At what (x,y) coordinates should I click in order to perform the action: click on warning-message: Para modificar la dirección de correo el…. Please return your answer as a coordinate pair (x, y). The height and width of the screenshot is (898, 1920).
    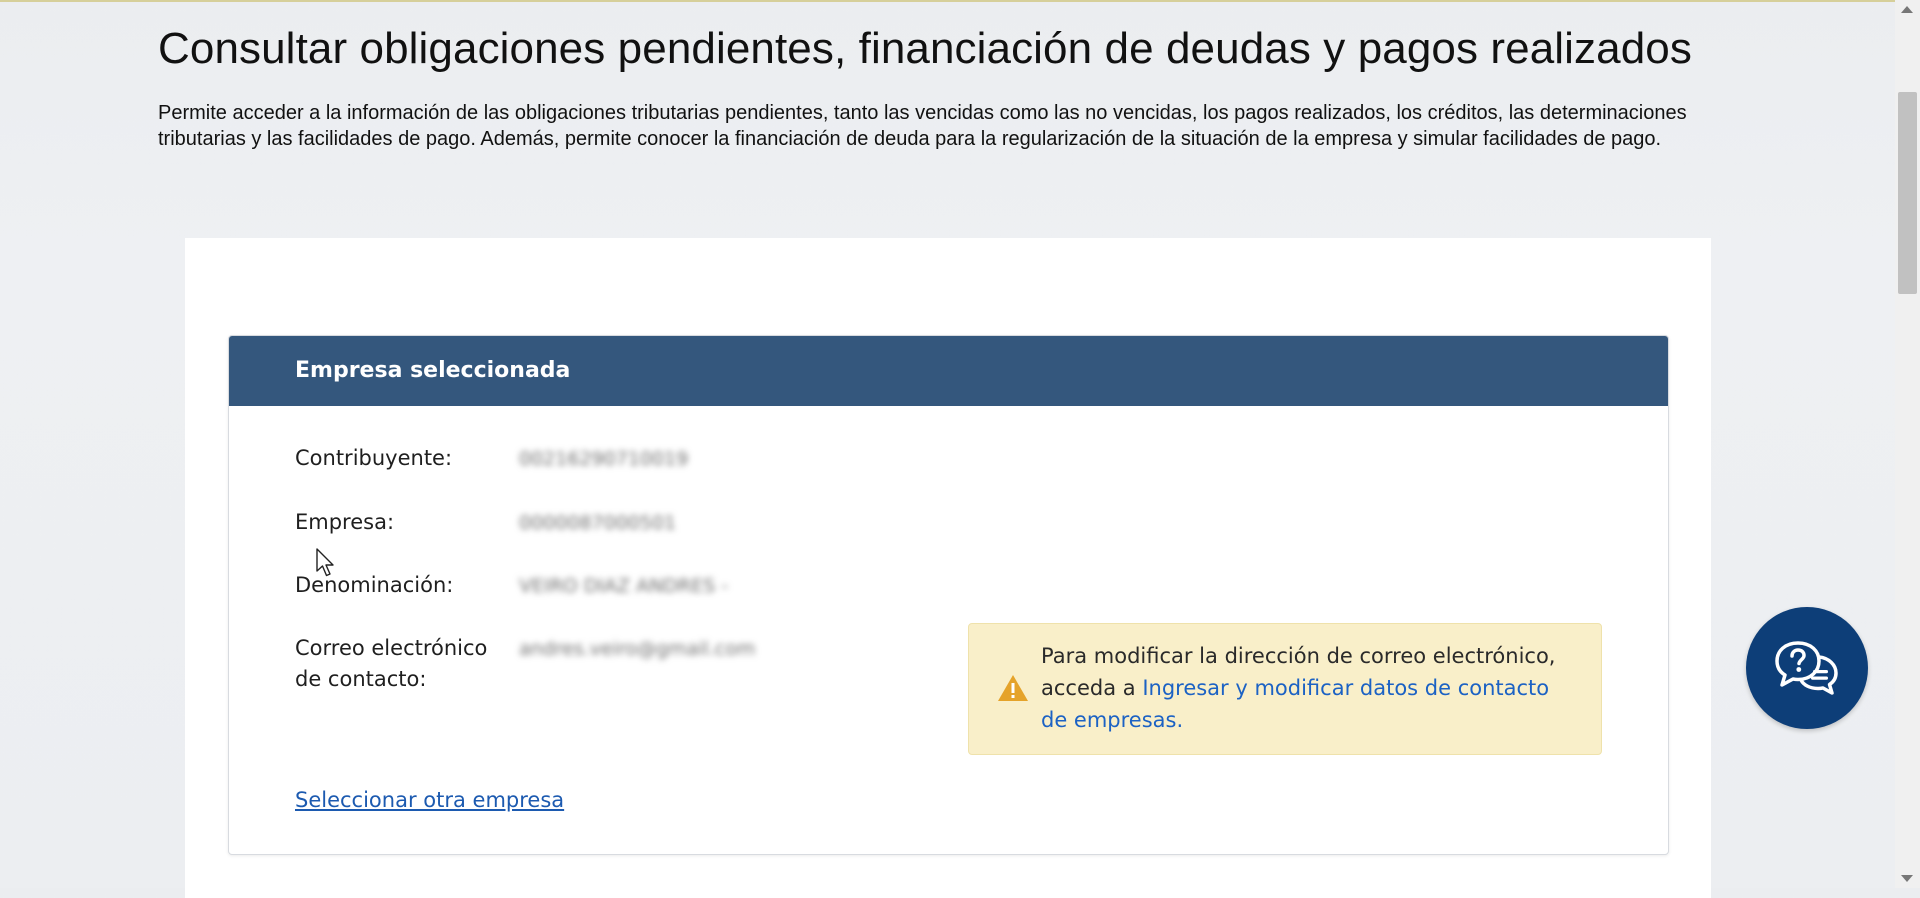
    Looking at the image, I should click on (1306, 688).